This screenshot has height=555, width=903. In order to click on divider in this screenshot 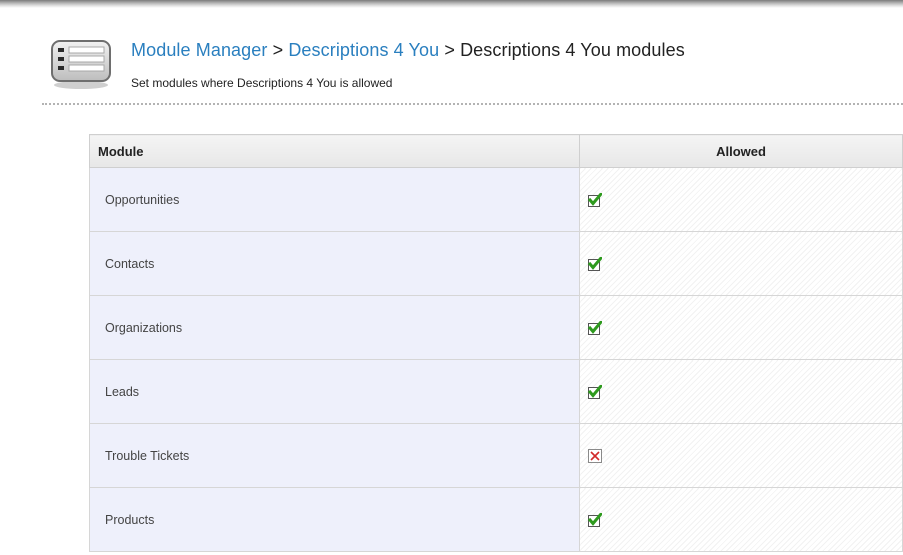, I will do `click(472, 104)`.